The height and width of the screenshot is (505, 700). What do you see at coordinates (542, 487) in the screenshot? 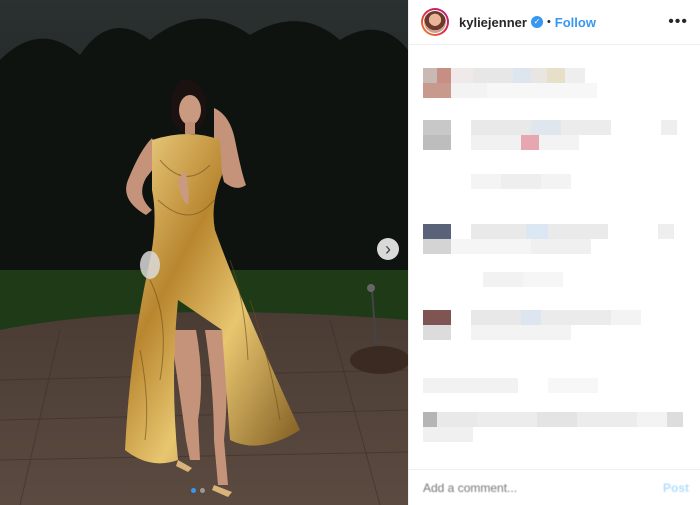
I see `comment-input` at bounding box center [542, 487].